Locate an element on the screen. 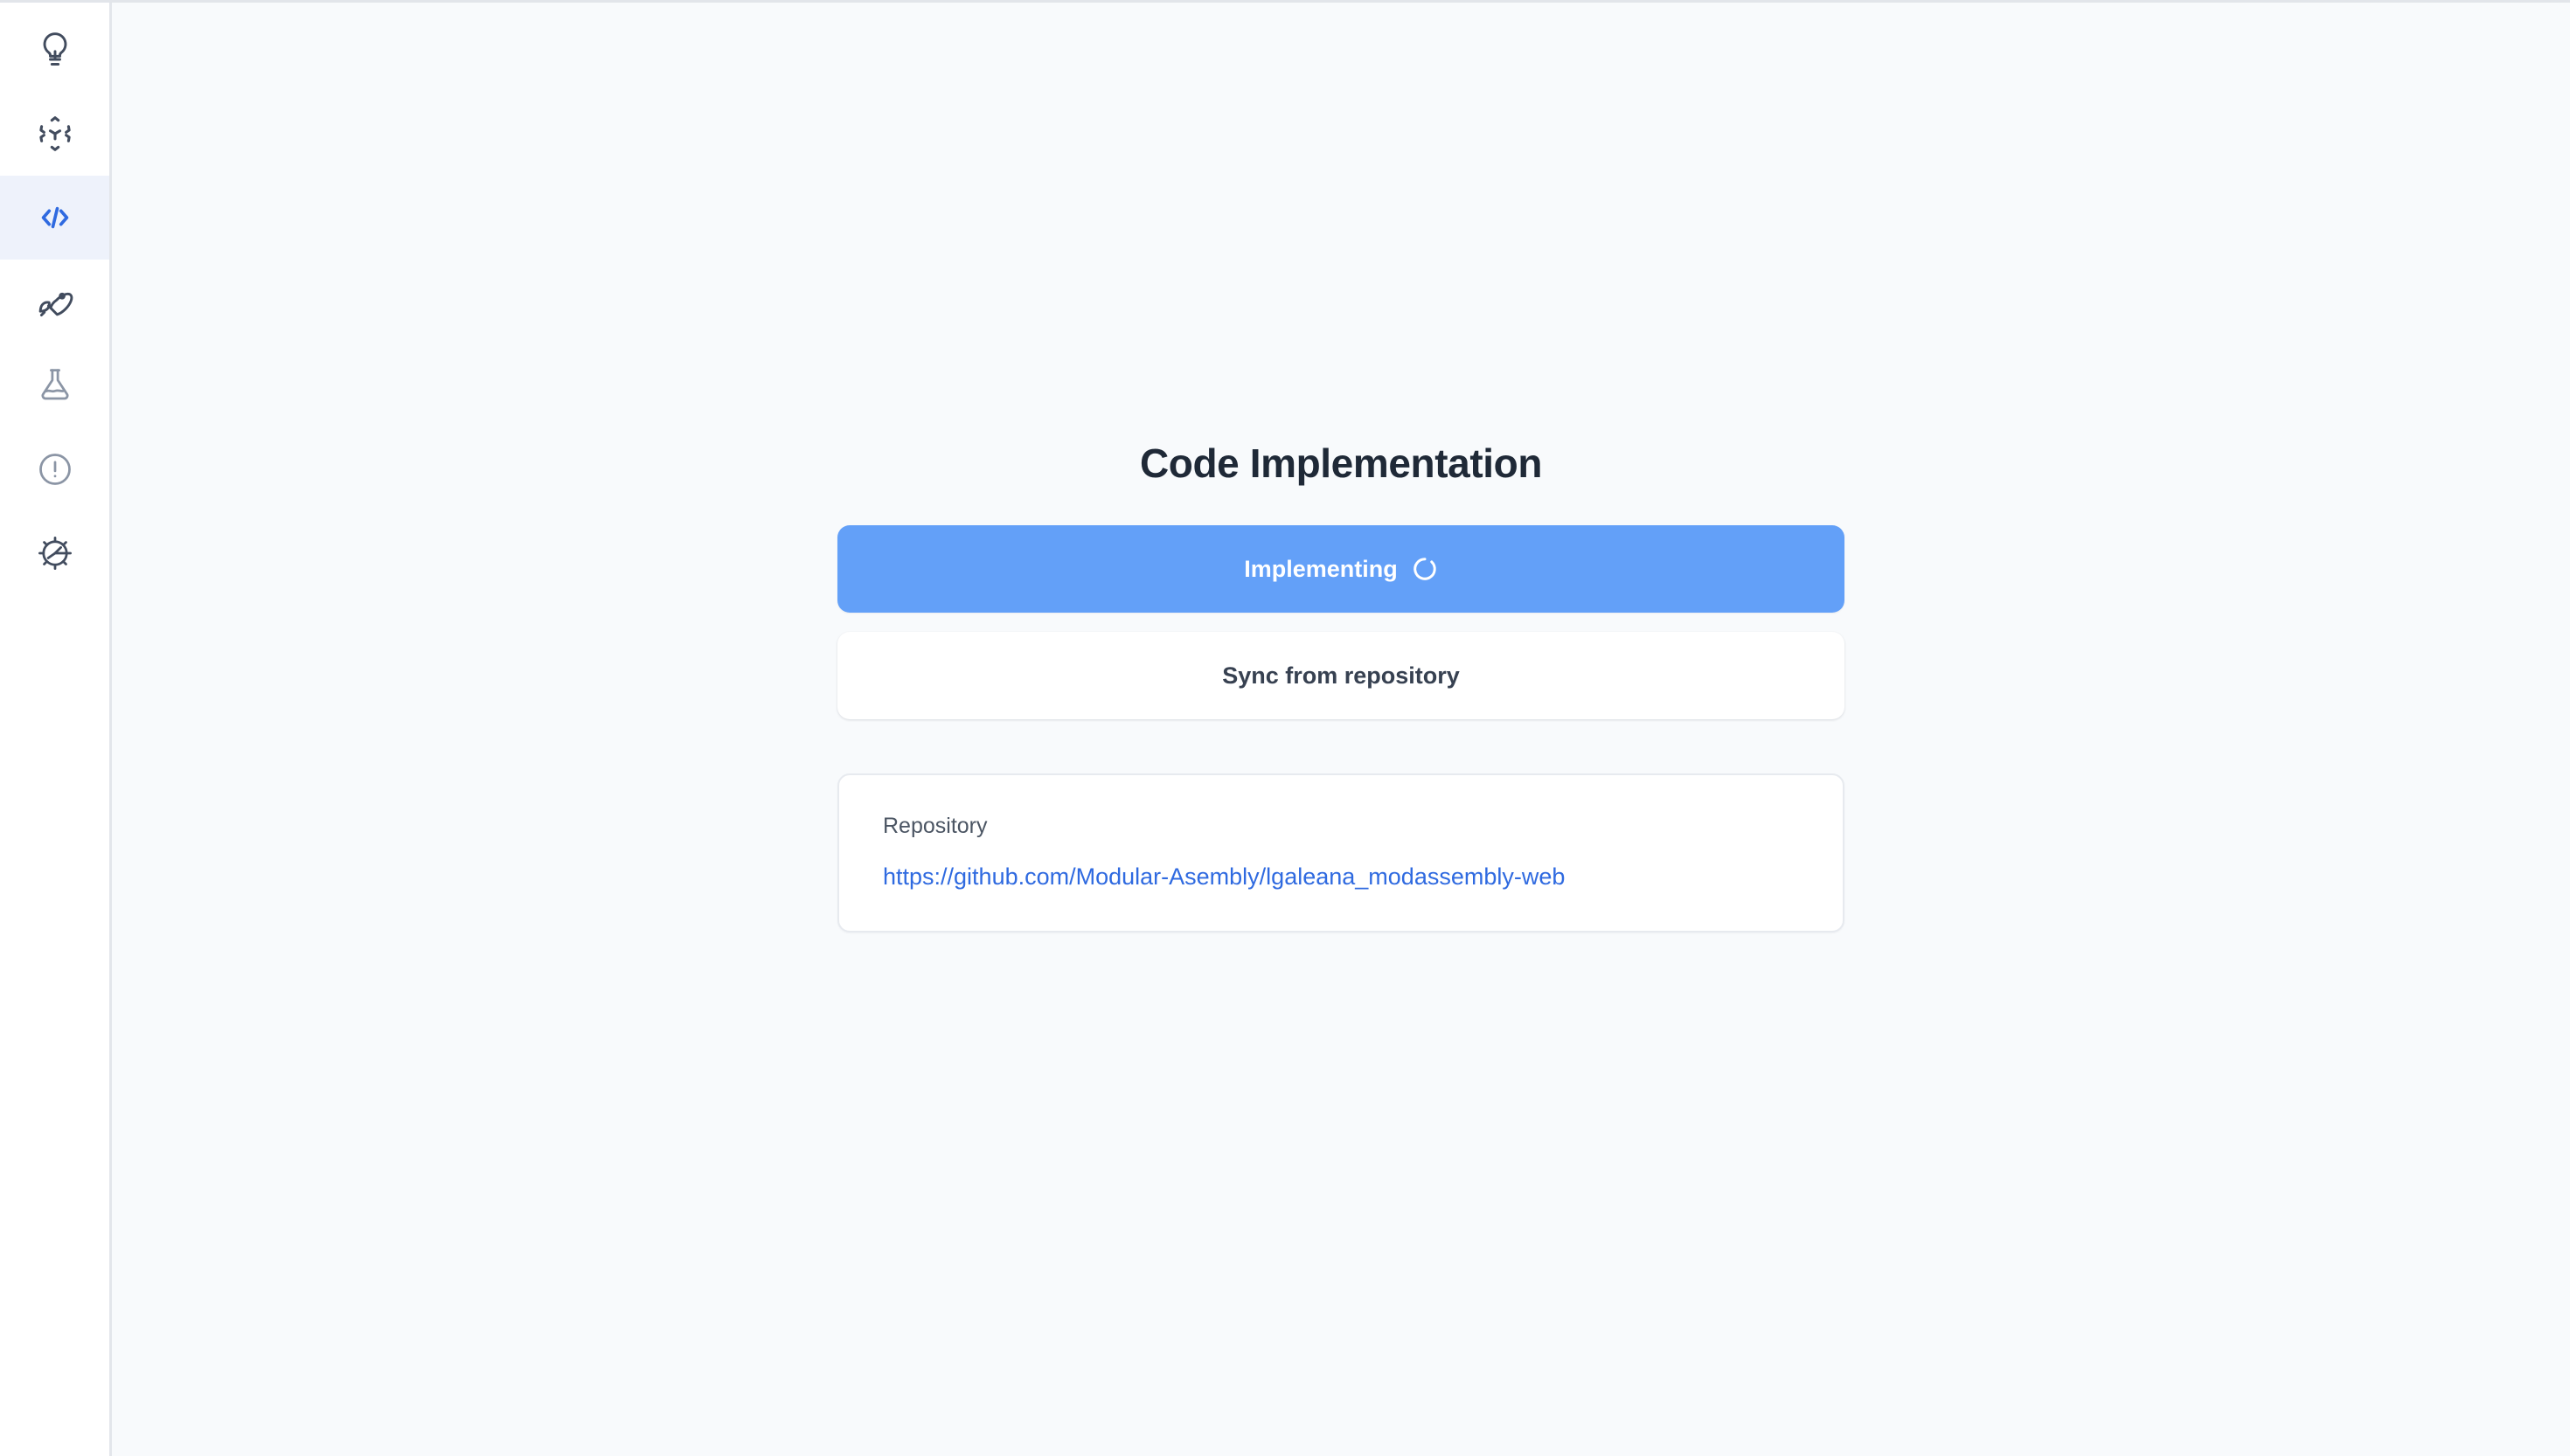 The height and width of the screenshot is (1456, 2570). sidebar-item-experiments is located at coordinates (54, 385).